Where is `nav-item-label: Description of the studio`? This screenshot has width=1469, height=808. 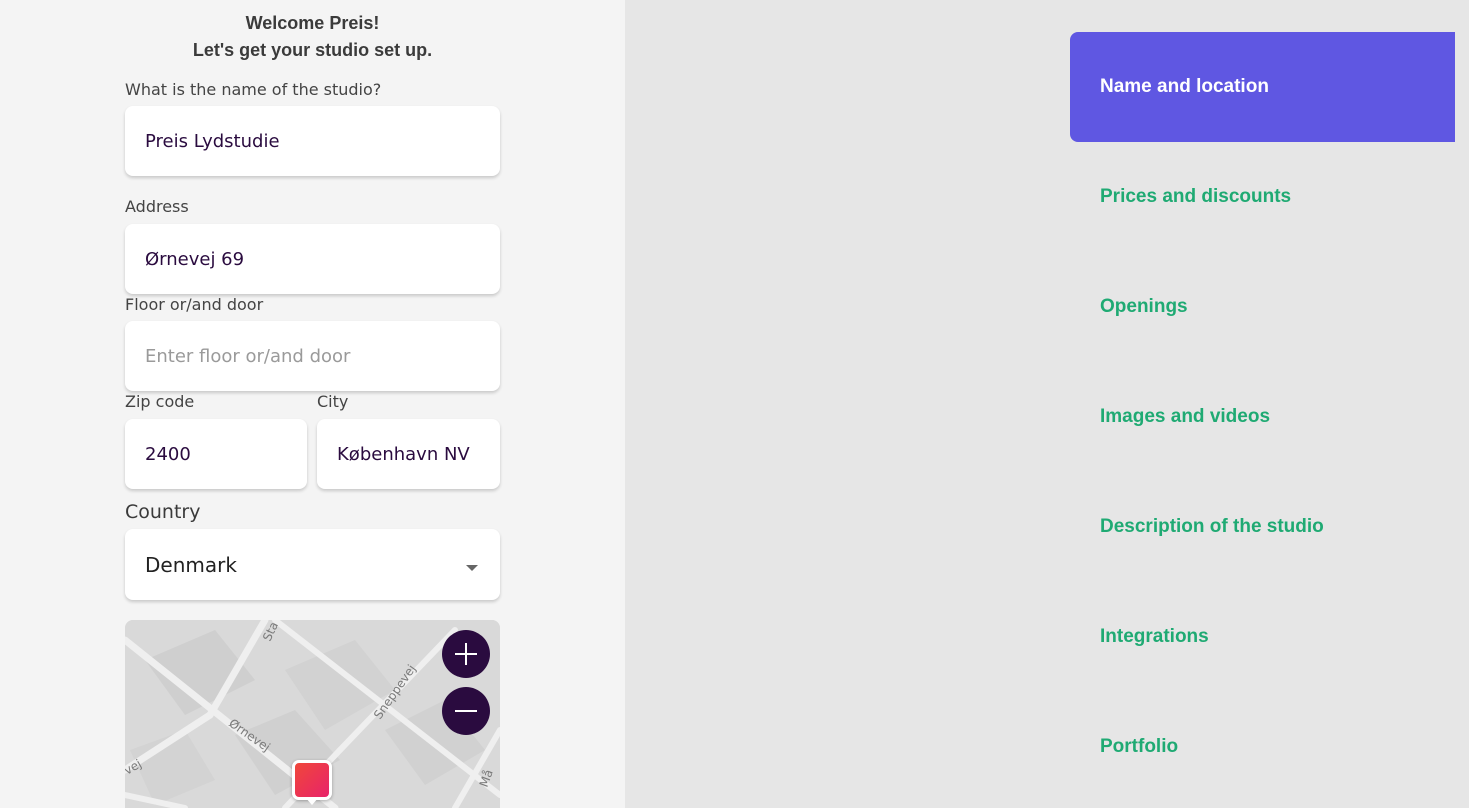
nav-item-label: Description of the studio is located at coordinates (1212, 526).